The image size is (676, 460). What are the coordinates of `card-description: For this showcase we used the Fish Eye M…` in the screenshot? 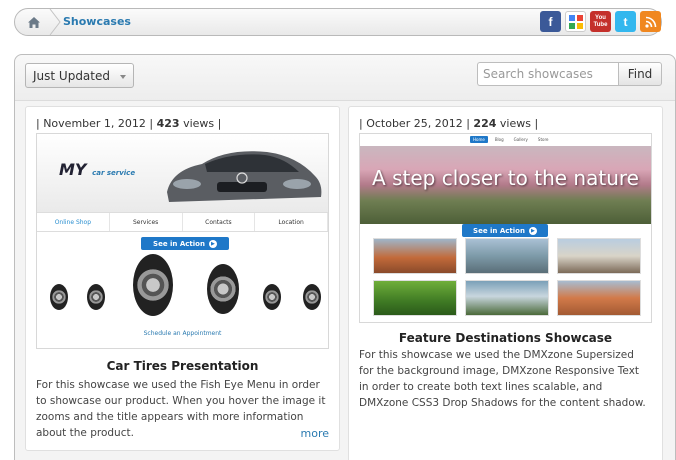 It's located at (181, 409).